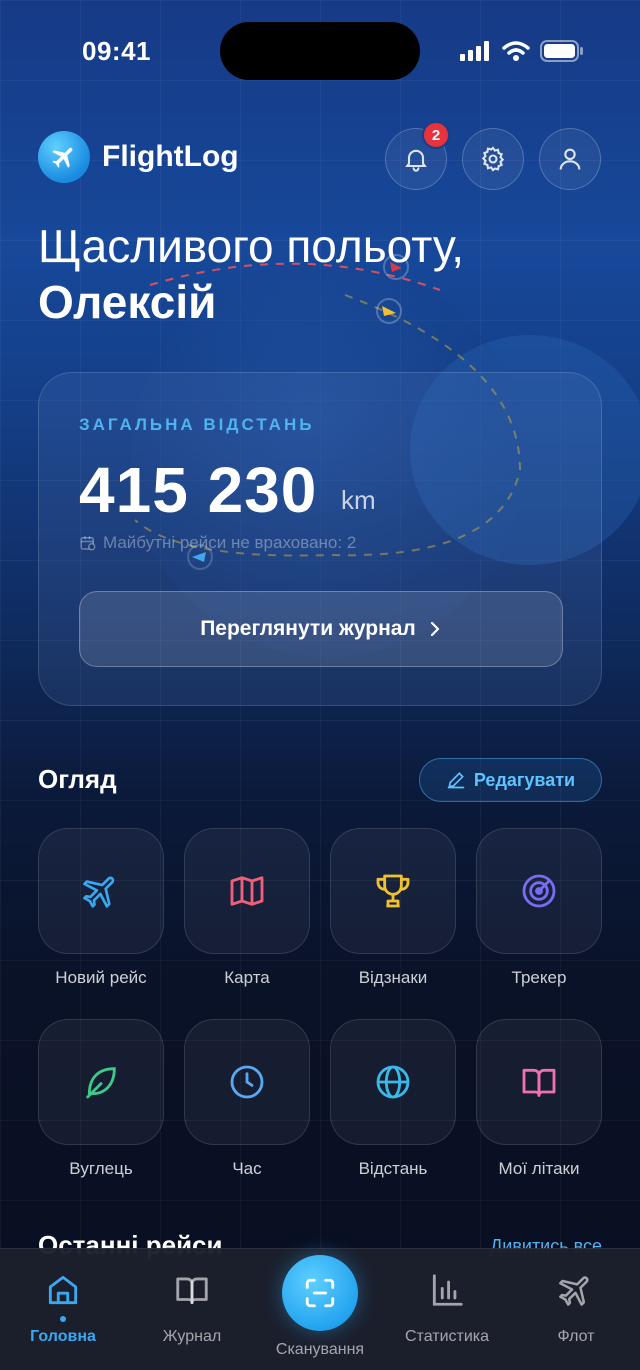  I want to click on app-name: FlightLog, so click(170, 156).